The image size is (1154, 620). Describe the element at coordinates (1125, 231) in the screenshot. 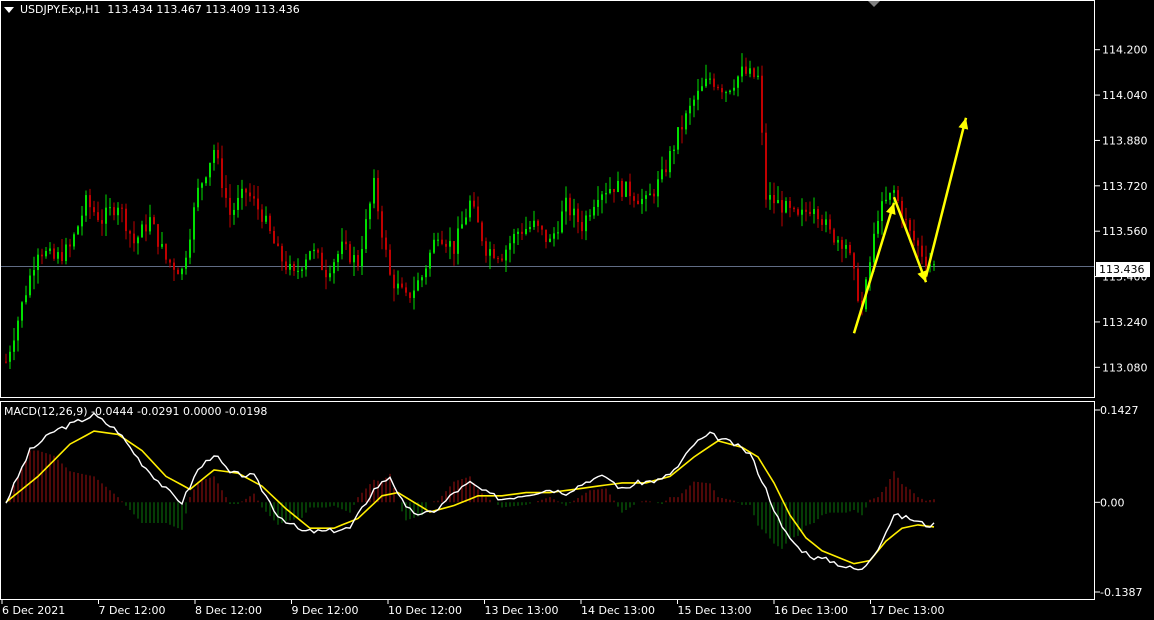

I see `price-tick-label: 113.560` at that location.